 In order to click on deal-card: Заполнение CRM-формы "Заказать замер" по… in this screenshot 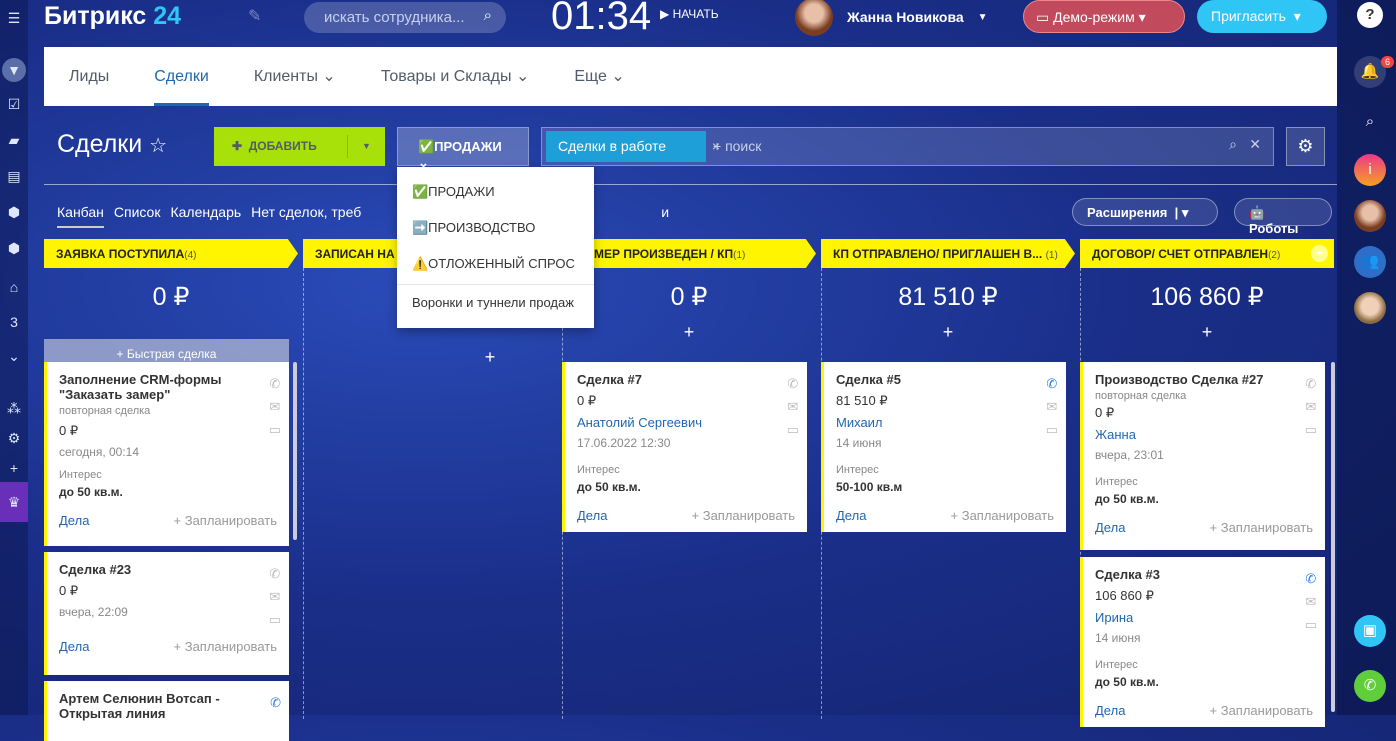, I will do `click(166, 454)`.